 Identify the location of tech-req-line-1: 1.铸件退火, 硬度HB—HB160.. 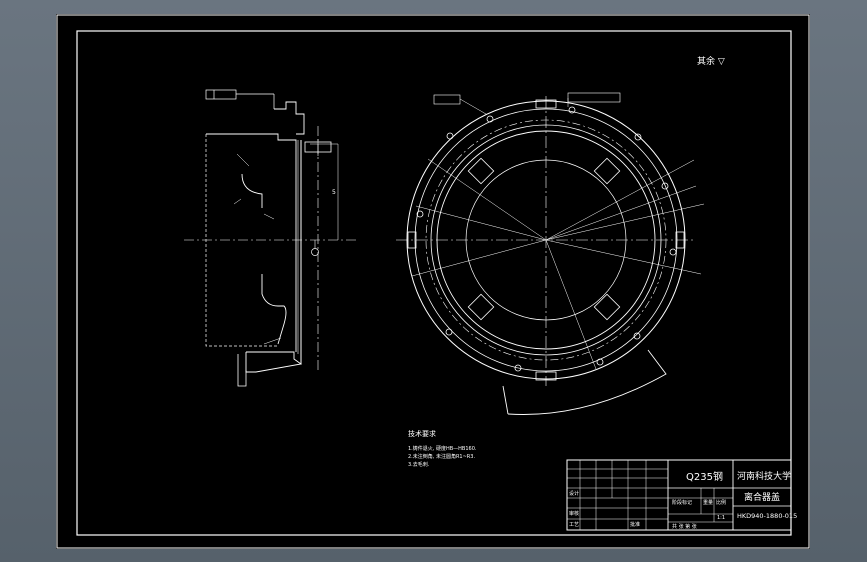
(442, 448).